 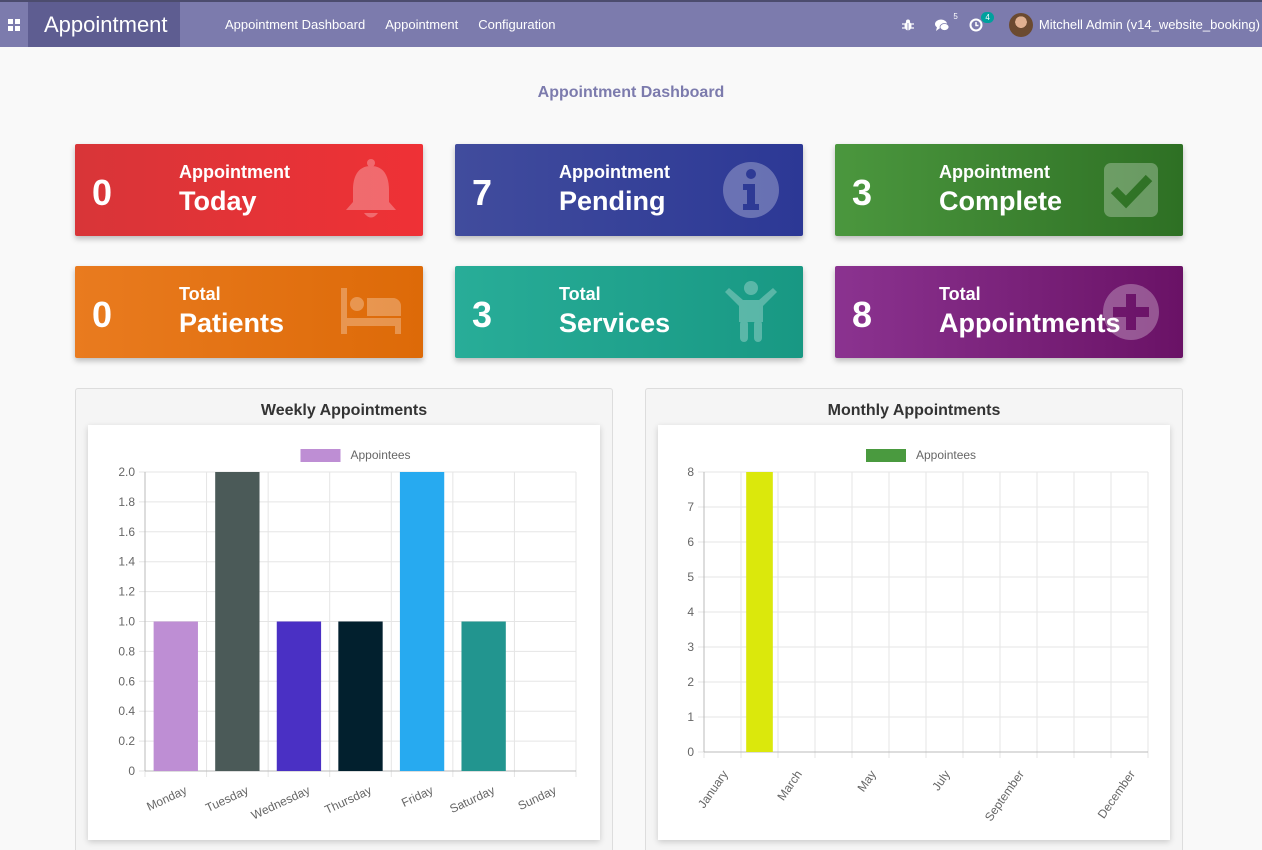 I want to click on card-count: 8, so click(x=862, y=314).